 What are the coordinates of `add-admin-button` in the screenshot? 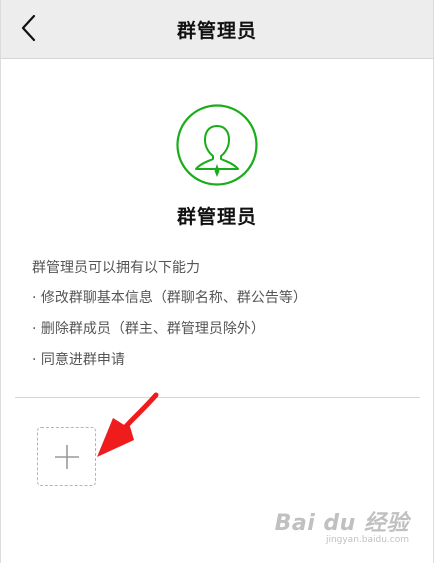 It's located at (66, 456).